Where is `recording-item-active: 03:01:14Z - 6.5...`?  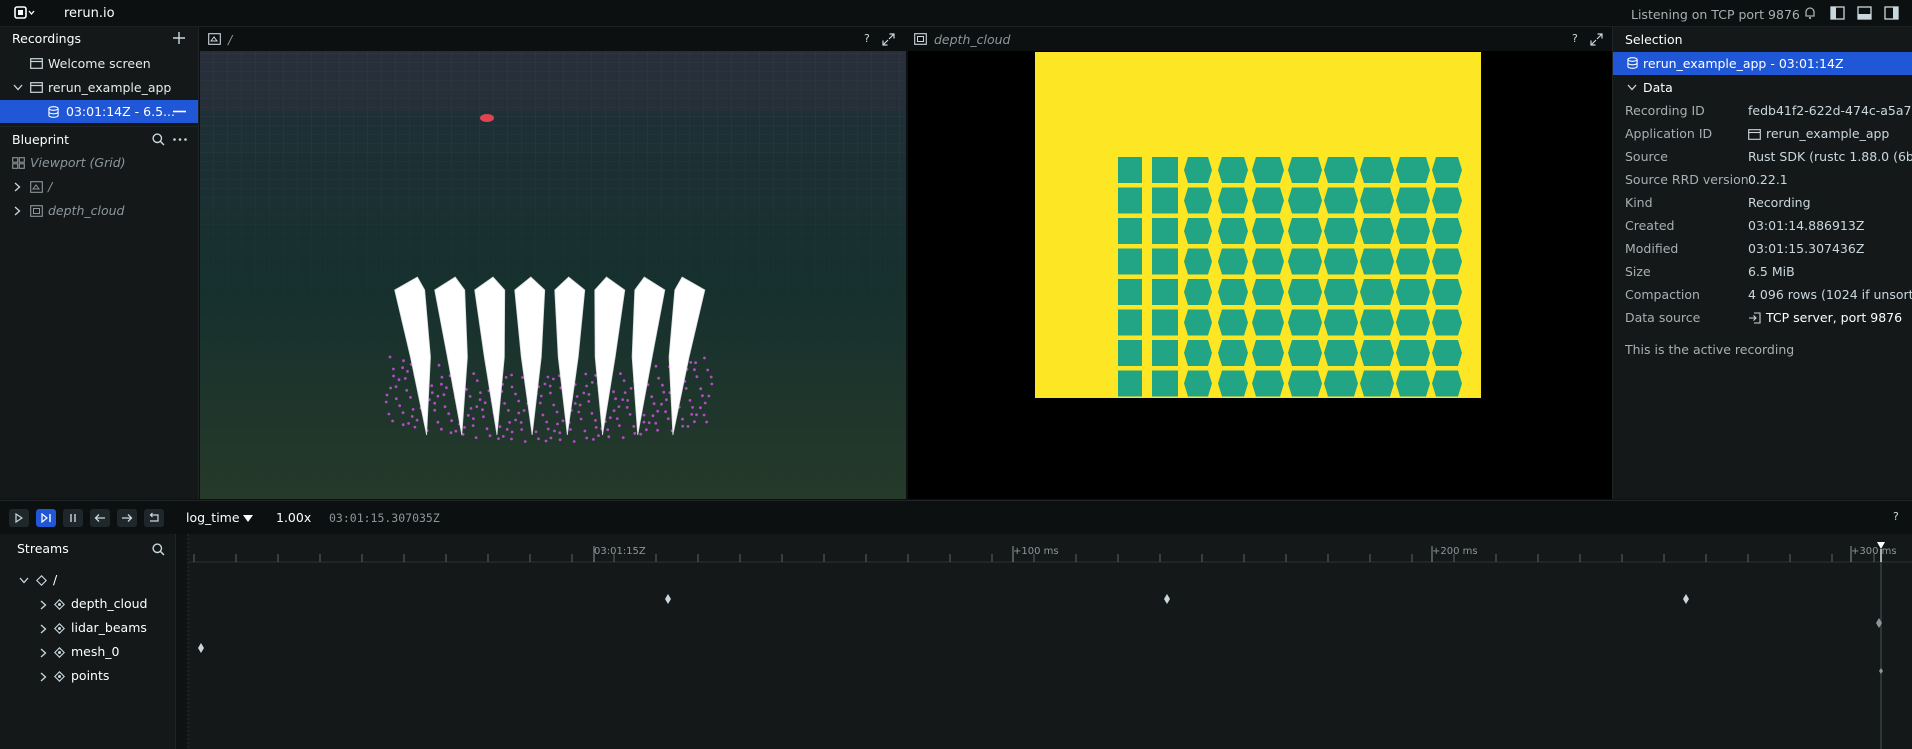 recording-item-active: 03:01:14Z - 6.5... is located at coordinates (99, 111).